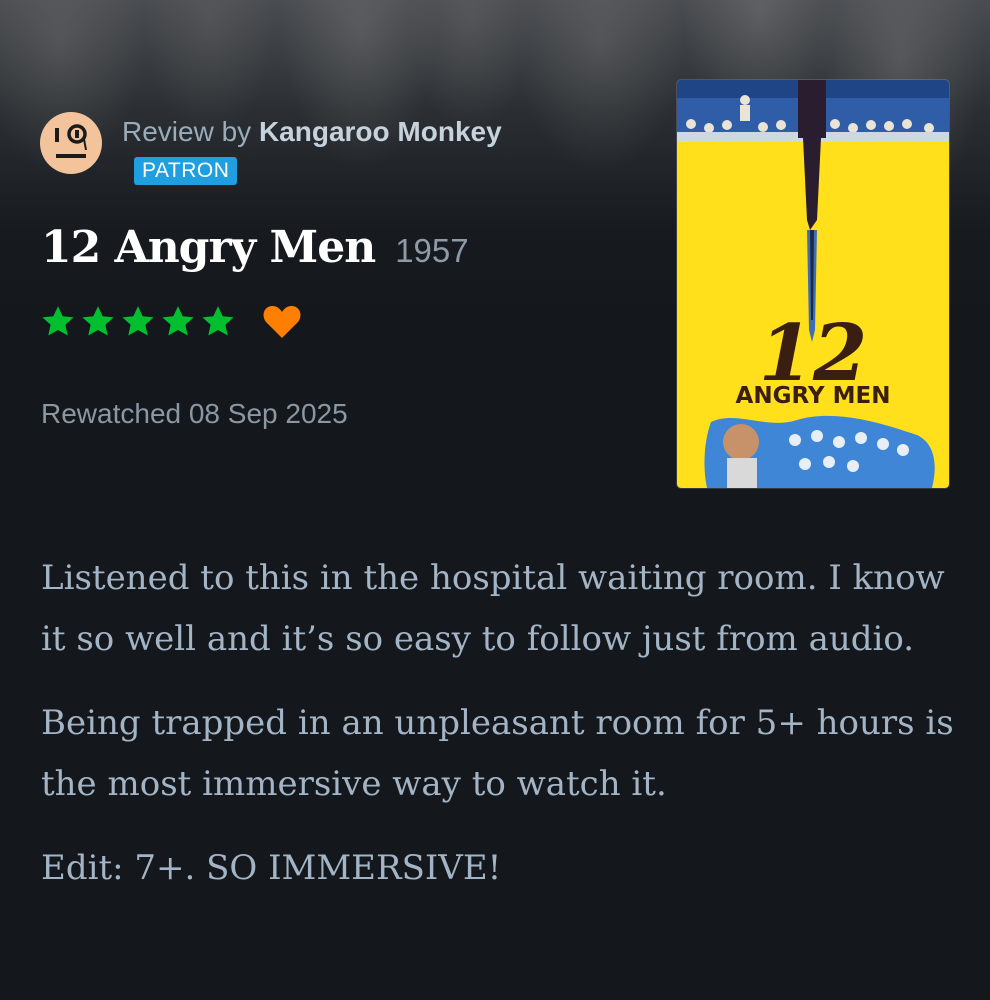  Describe the element at coordinates (186, 171) in the screenshot. I see `patron-badge: PATRON` at that location.